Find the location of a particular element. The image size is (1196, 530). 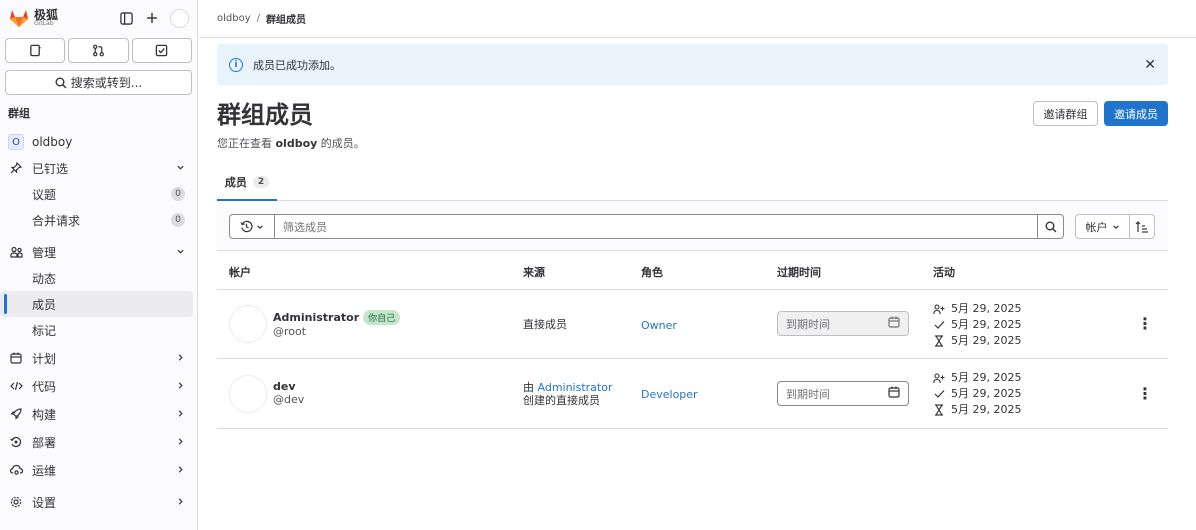

todos-shortcut-button is located at coordinates (161, 50).